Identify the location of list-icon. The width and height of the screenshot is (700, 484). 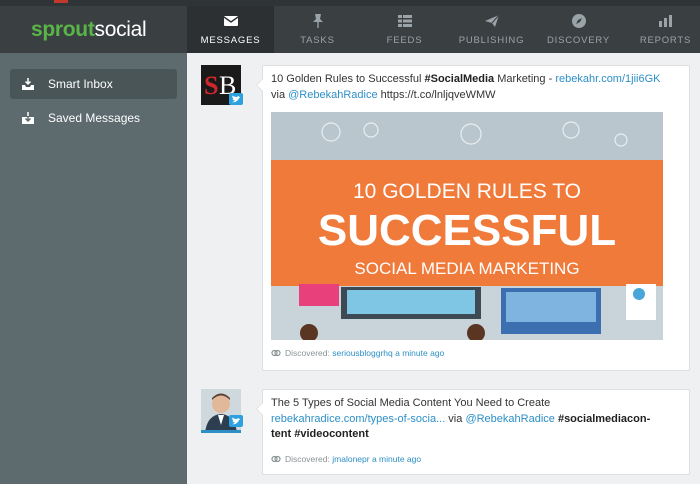
(404, 21).